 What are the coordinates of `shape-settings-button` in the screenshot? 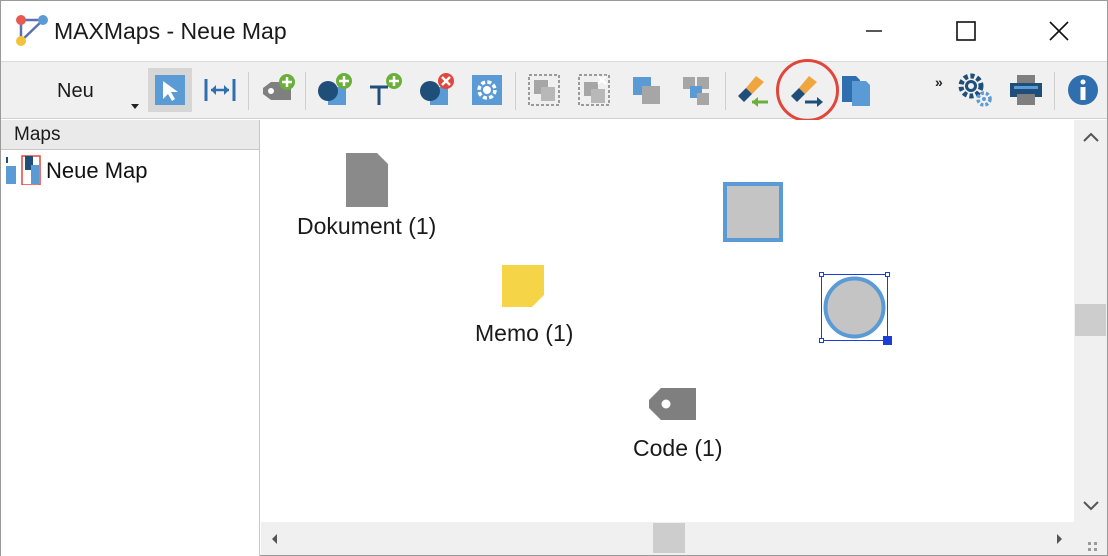 It's located at (487, 90).